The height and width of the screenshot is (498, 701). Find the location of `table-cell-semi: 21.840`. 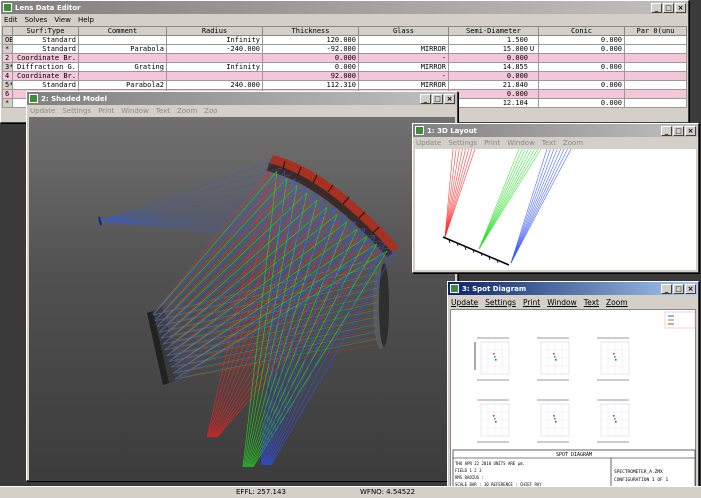

table-cell-semi: 21.840 is located at coordinates (493, 85).